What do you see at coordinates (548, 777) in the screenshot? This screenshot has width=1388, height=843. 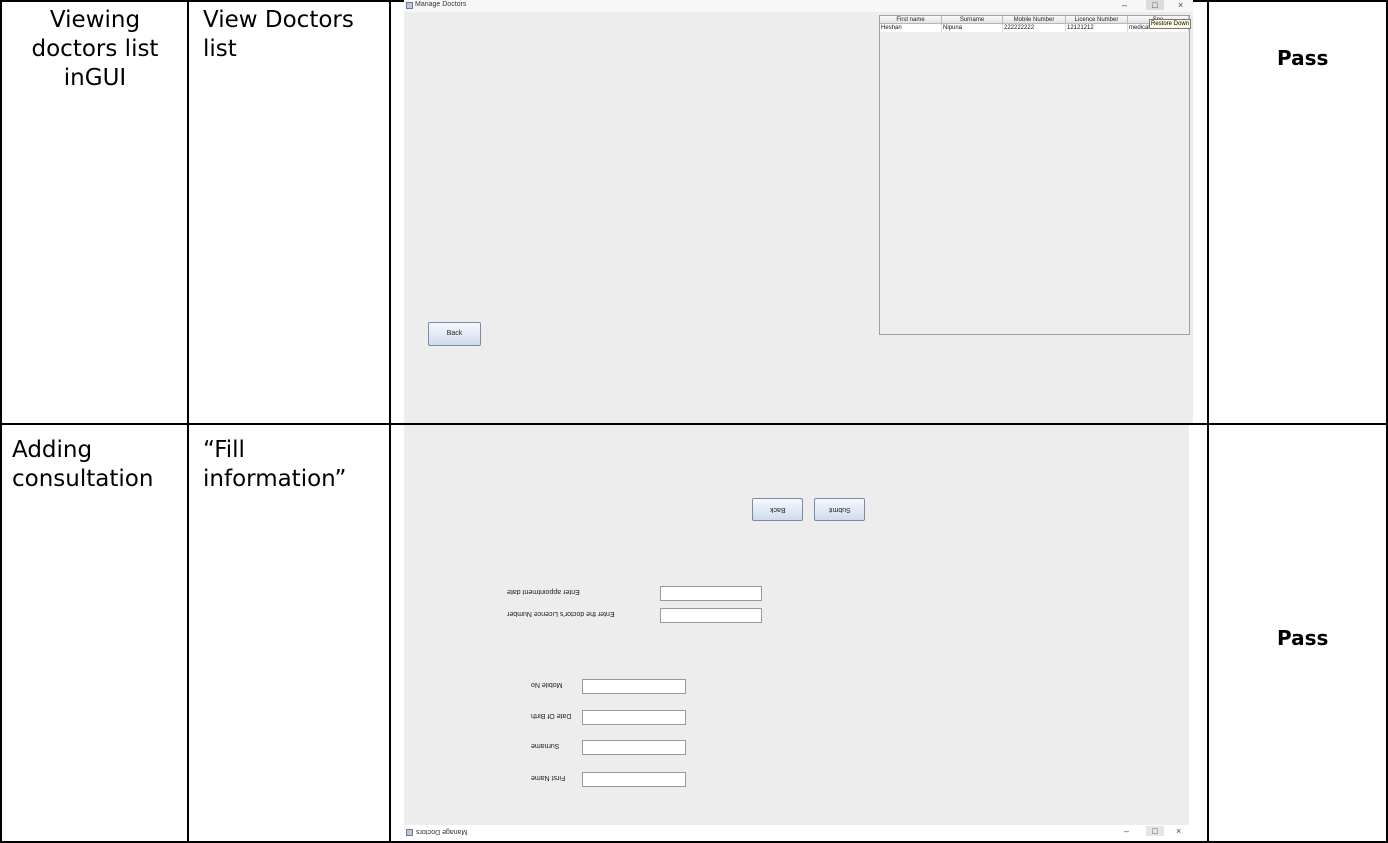 I see `first-name-label: First Name` at bounding box center [548, 777].